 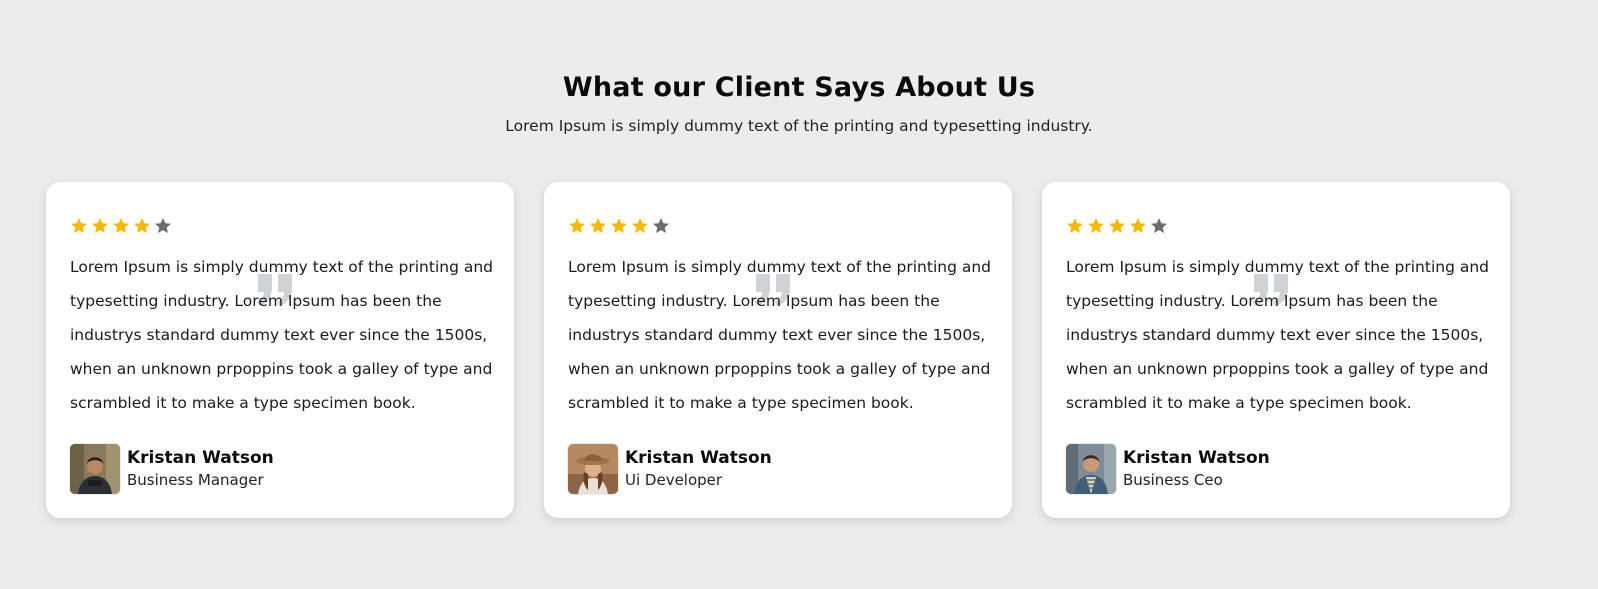 What do you see at coordinates (670, 469) in the screenshot?
I see `author: Kristan Watson Ui Developer` at bounding box center [670, 469].